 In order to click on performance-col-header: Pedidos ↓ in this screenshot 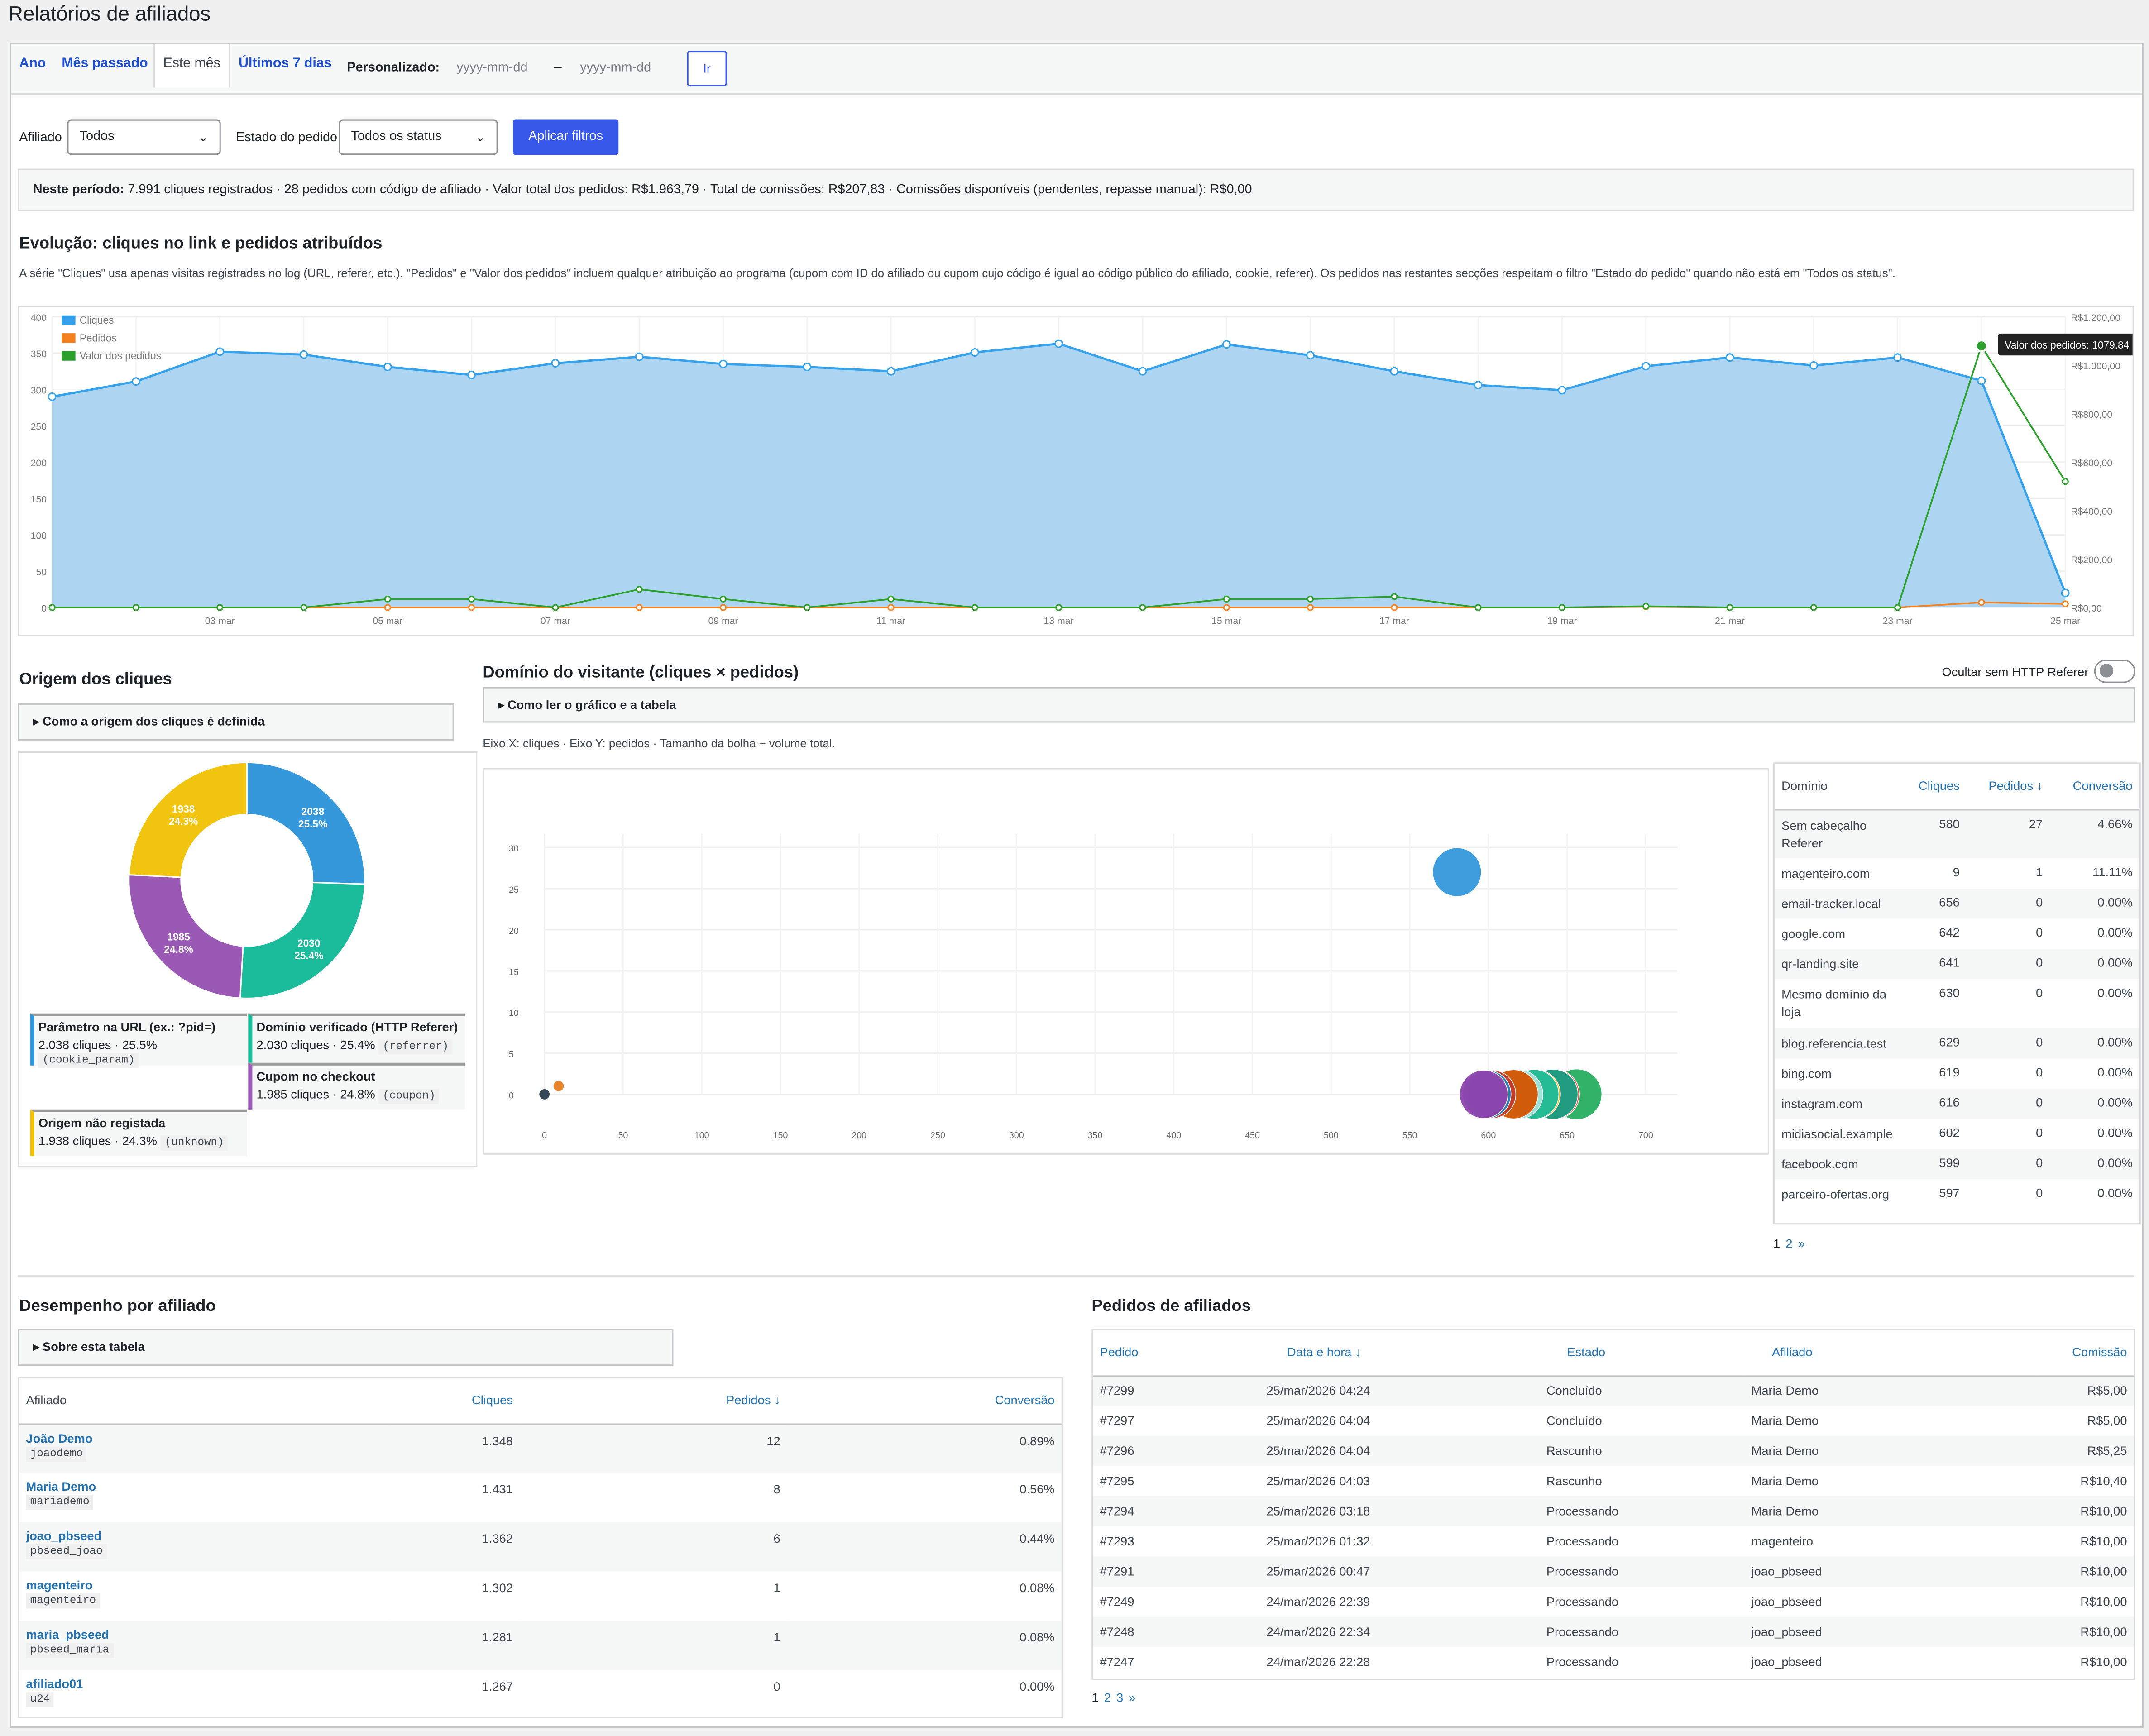, I will do `click(653, 1401)`.